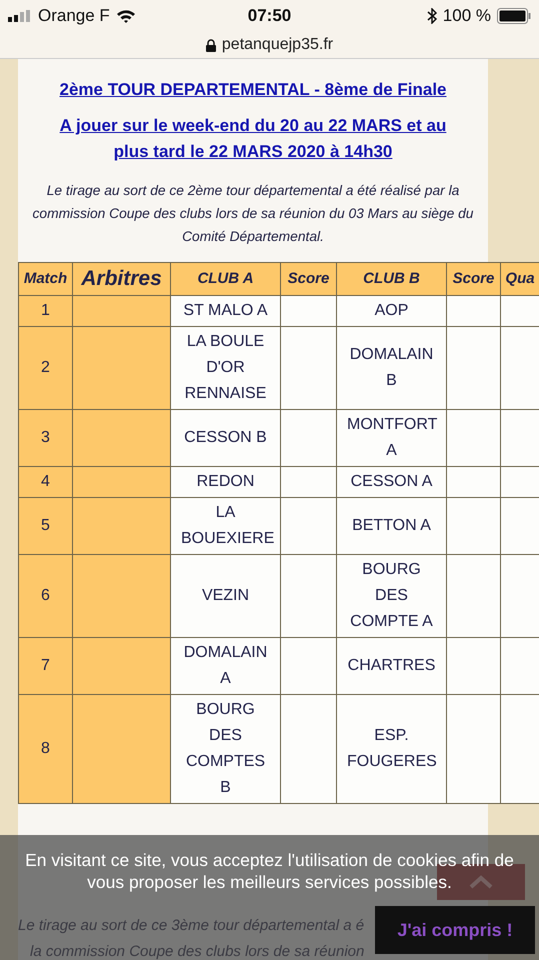 The image size is (539, 960). What do you see at coordinates (225, 368) in the screenshot?
I see `club-a-cell: LA BOULE D'OR RENNAISE` at bounding box center [225, 368].